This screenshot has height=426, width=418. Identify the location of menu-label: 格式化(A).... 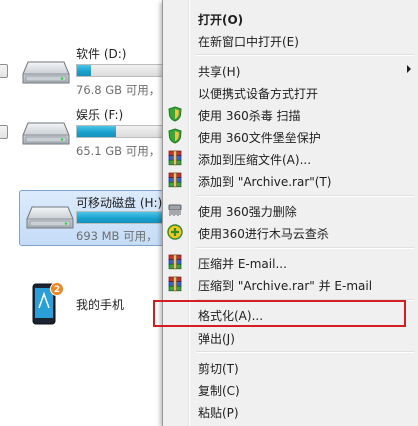
(231, 316).